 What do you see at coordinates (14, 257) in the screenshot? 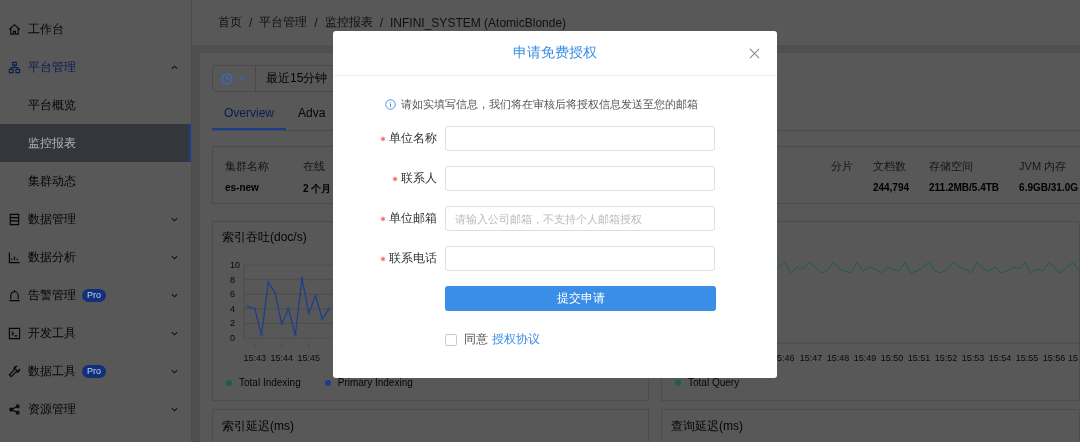
I see `chart-icon` at bounding box center [14, 257].